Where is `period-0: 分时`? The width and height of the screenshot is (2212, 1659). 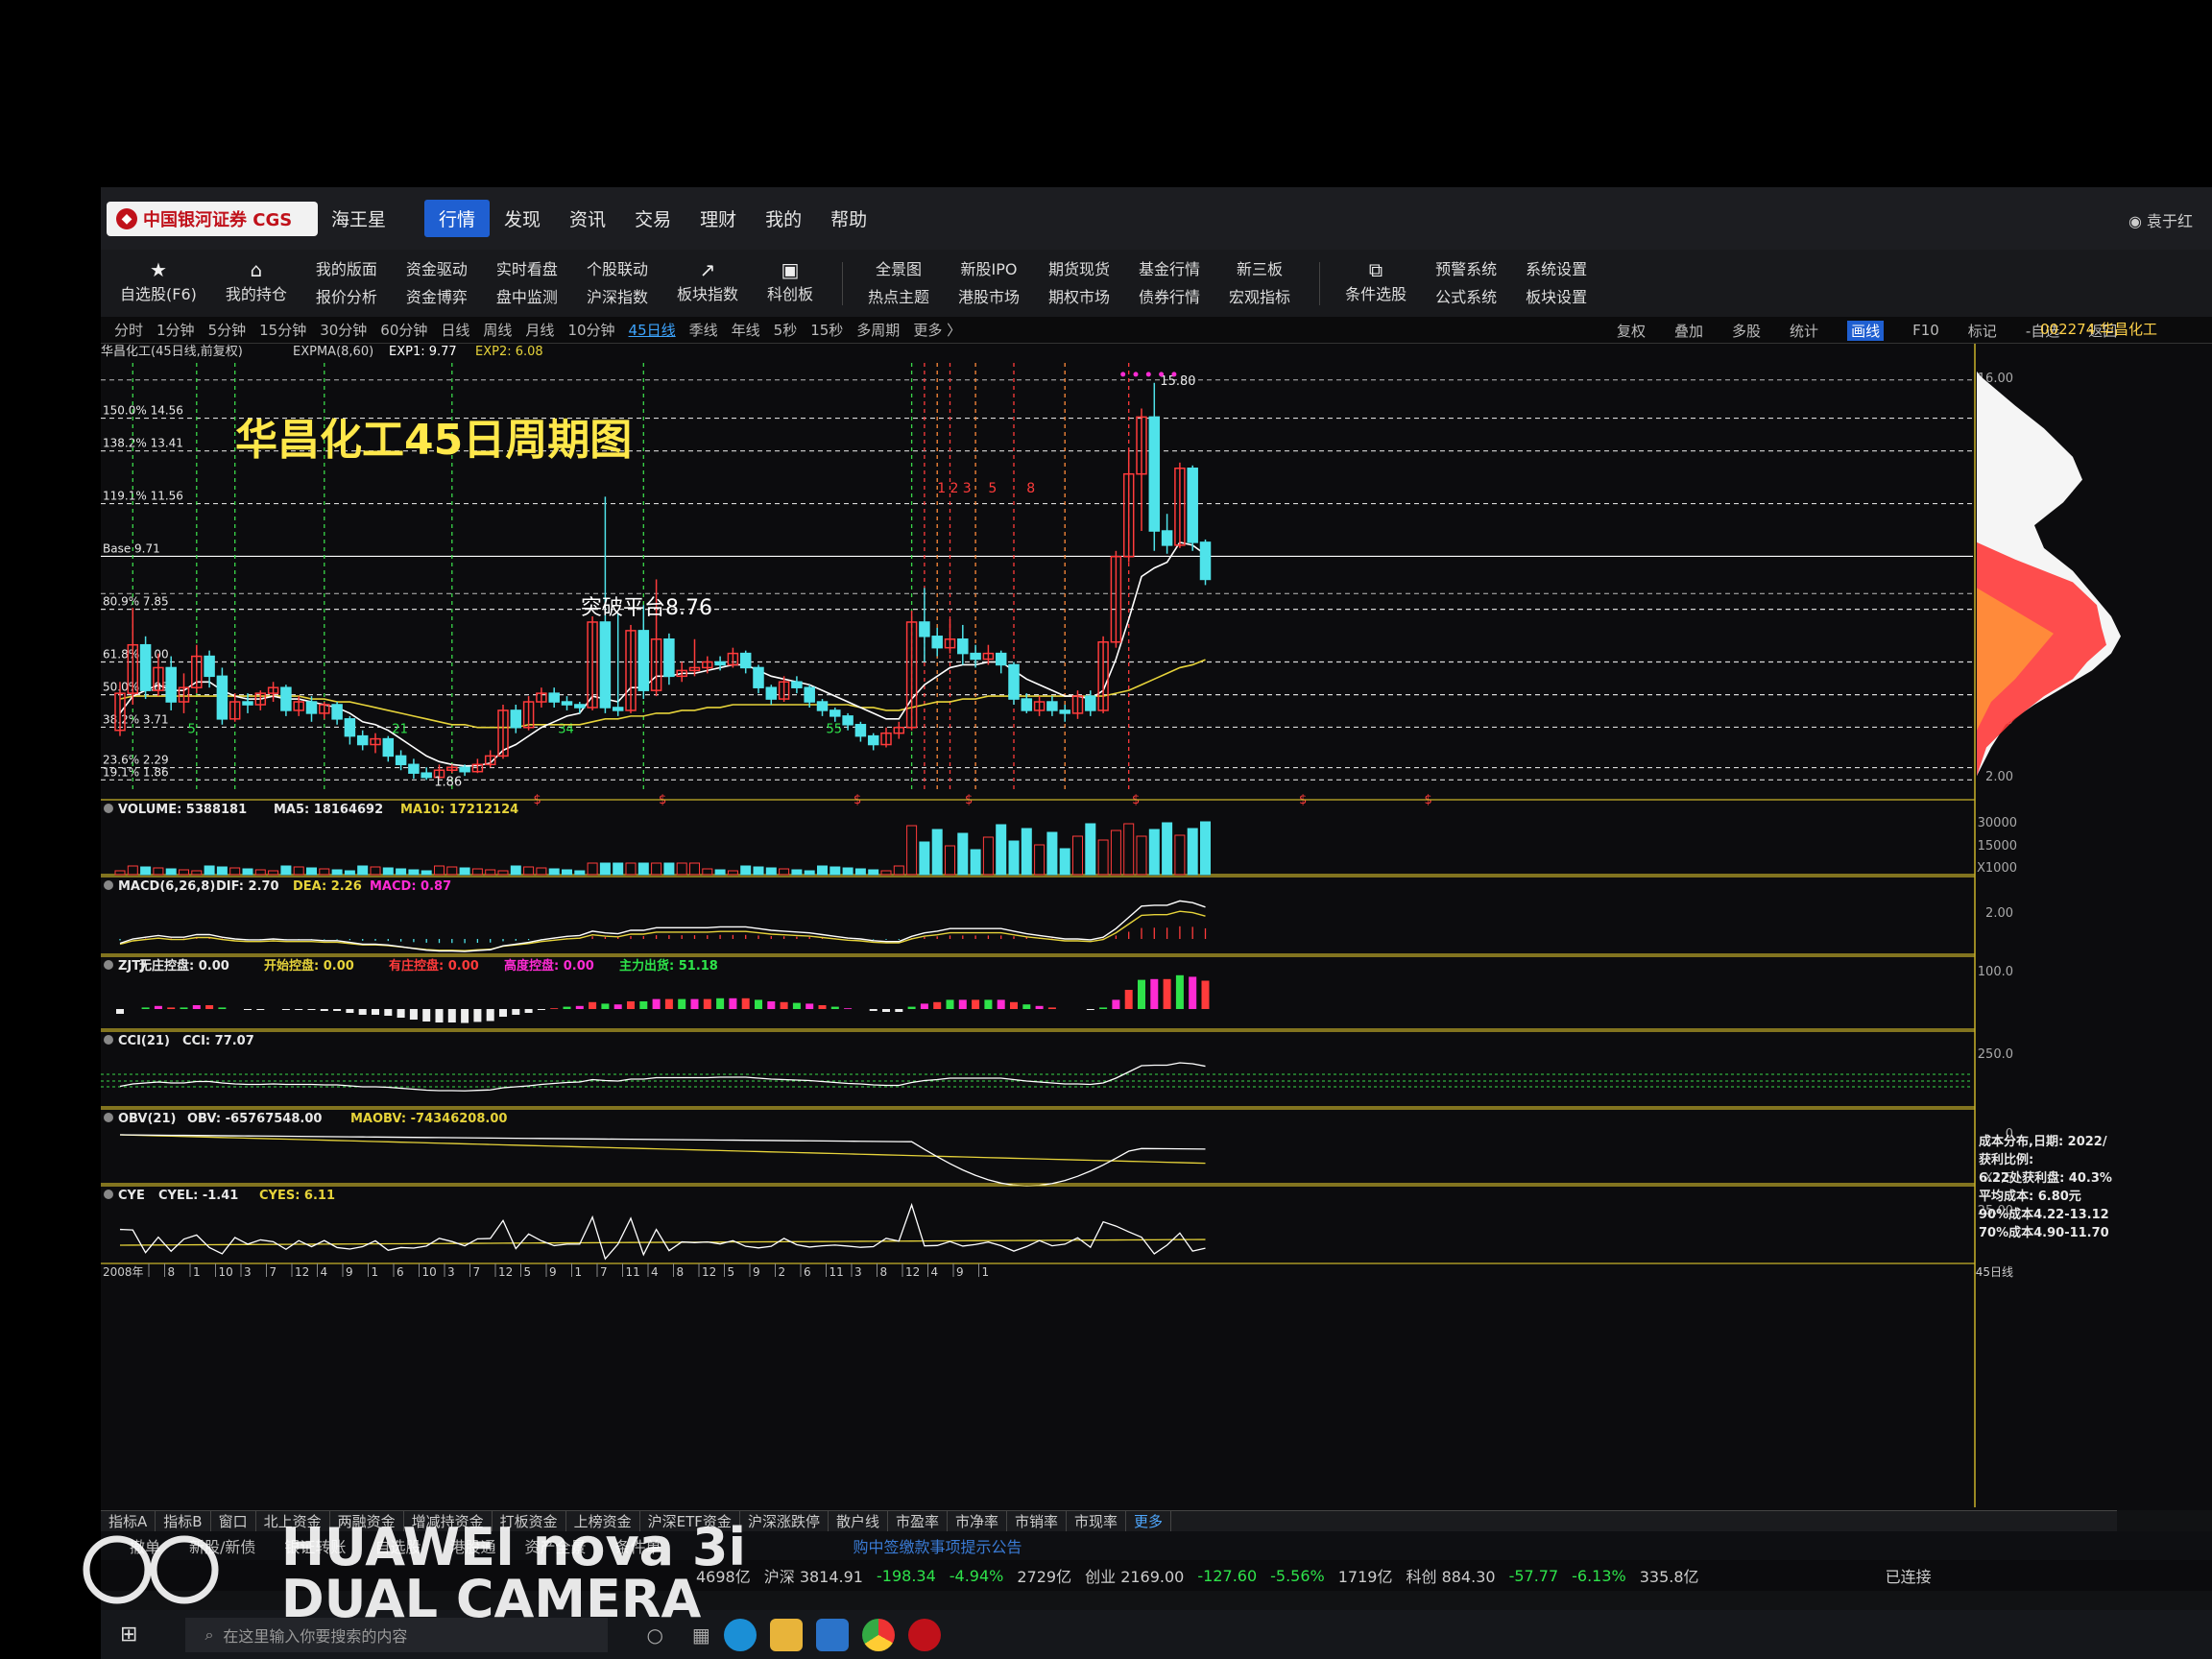 period-0: 分时 is located at coordinates (128, 330).